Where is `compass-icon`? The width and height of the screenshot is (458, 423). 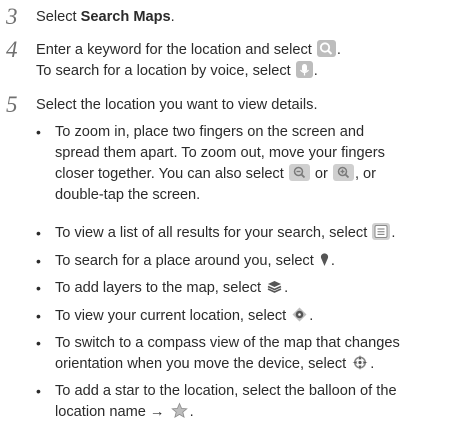 compass-icon is located at coordinates (360, 362).